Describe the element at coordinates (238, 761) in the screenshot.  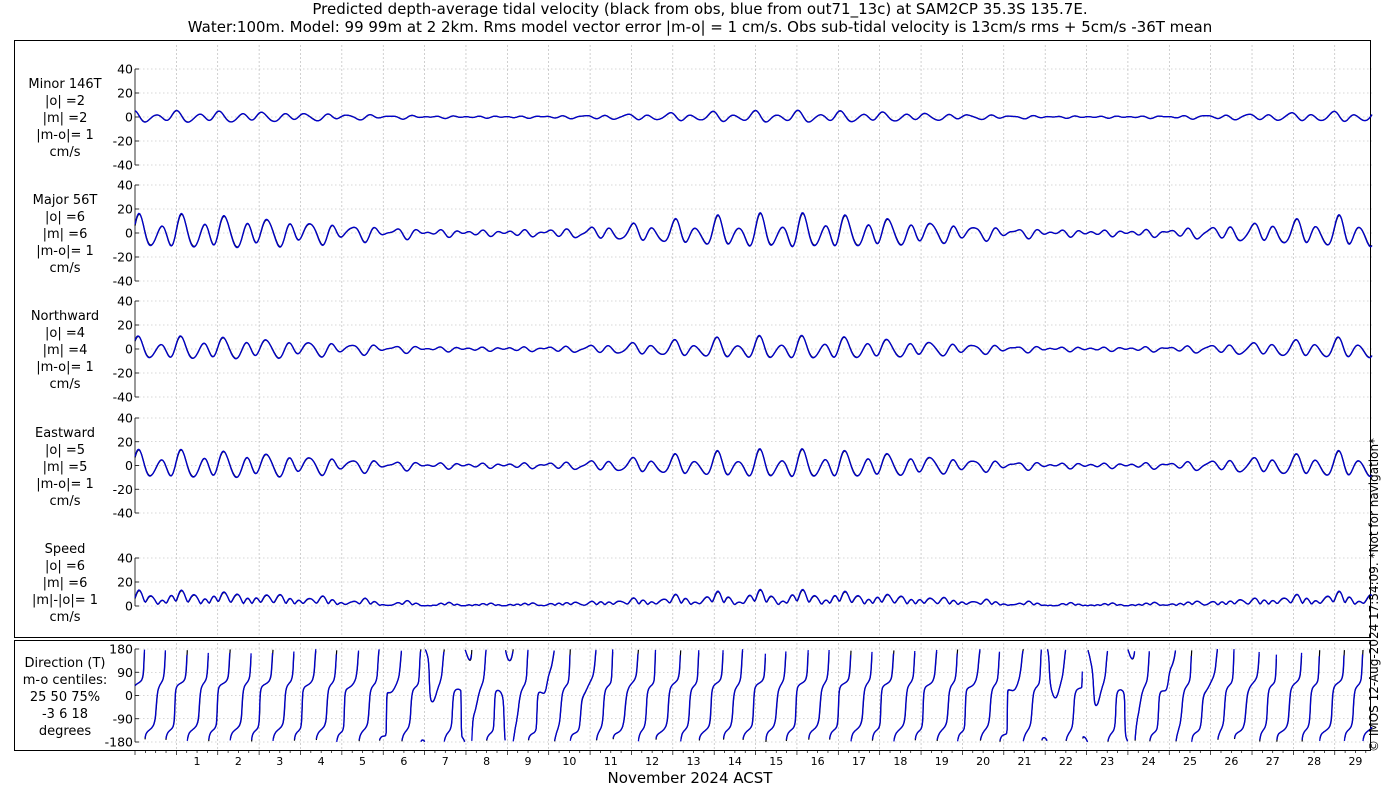
I see `x-tick-label: 2` at that location.